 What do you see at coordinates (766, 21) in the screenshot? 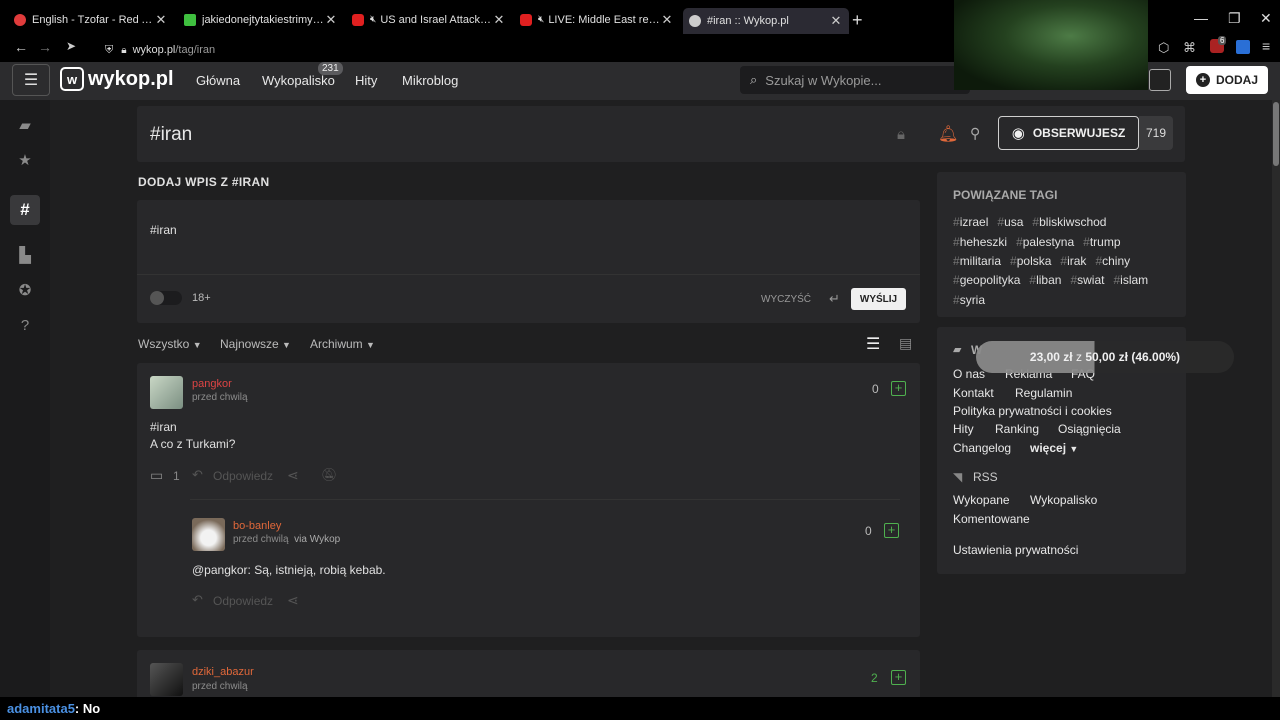
I see `browser-tab-active: #iran :: Wykop.pl ✕` at bounding box center [766, 21].